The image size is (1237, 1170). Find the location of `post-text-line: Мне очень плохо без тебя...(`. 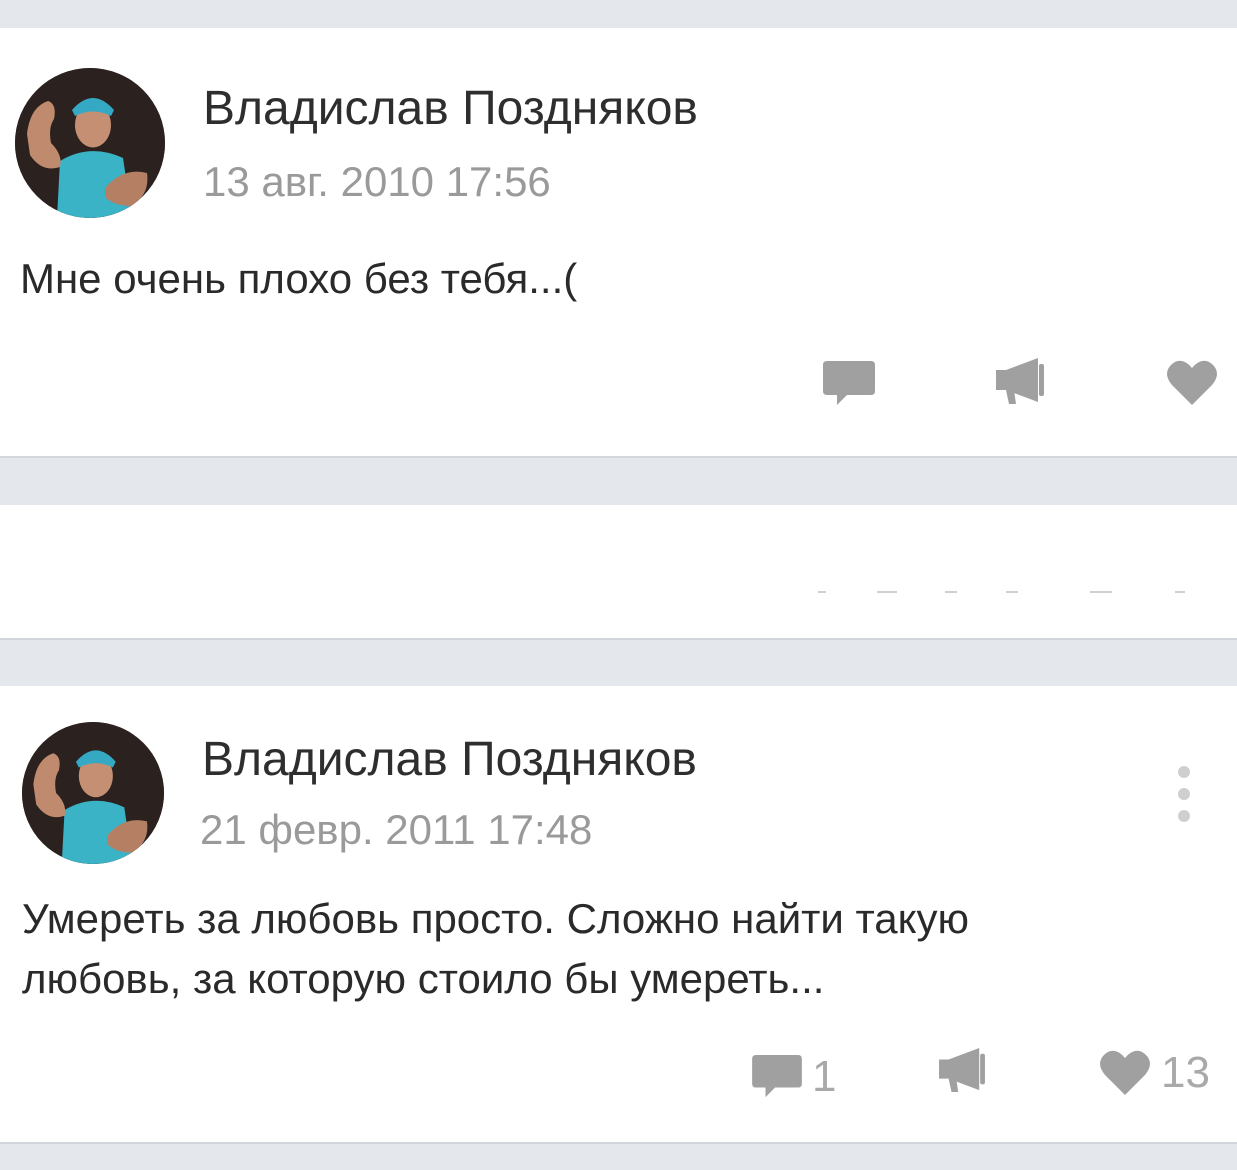

post-text-line: Мне очень плохо без тебя...( is located at coordinates (299, 278).